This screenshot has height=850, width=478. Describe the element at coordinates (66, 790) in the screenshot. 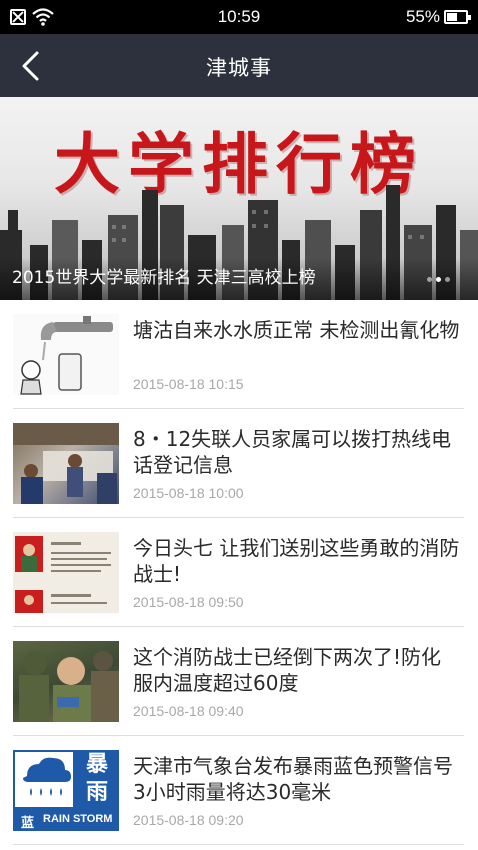

I see `rainstorm-warning-icon: 暴 雨 蓝 RAIN STORM` at that location.